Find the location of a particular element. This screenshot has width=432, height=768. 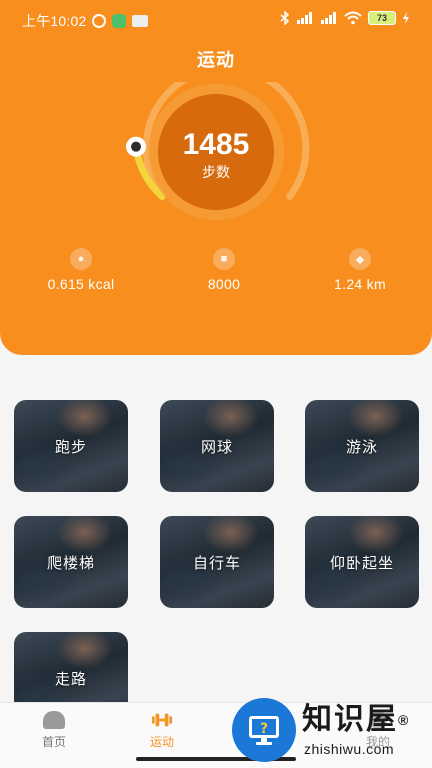

sport-tile-label: 游泳 is located at coordinates (361, 447).